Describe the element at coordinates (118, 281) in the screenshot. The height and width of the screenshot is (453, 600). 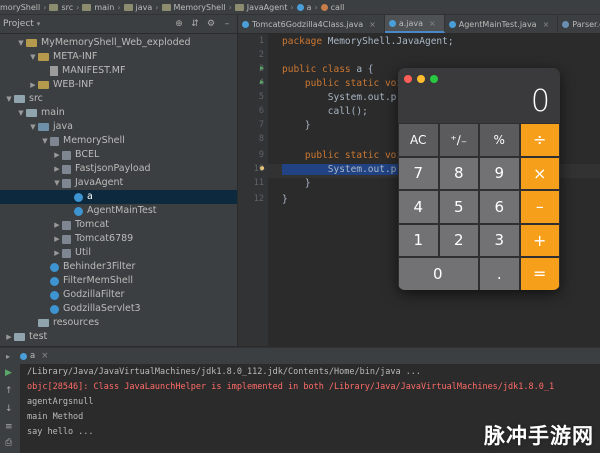
I see `tree-item: FilterMemShell` at that location.